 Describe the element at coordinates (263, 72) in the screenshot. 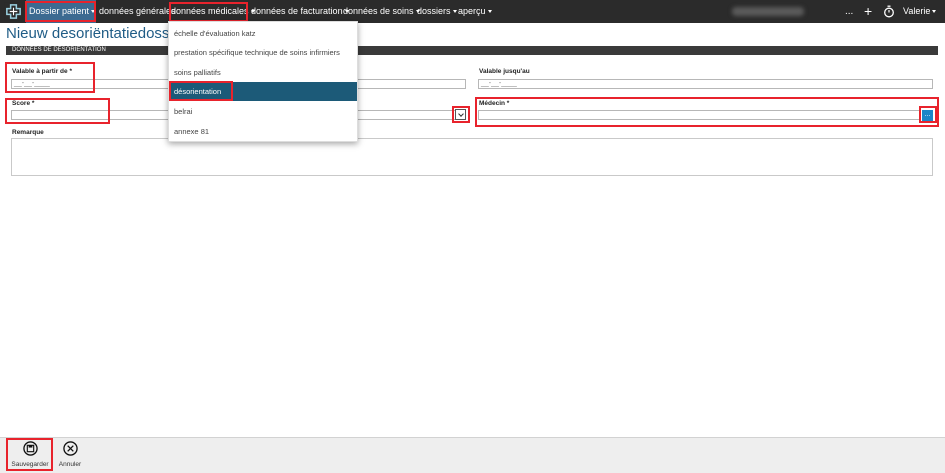

I see `dropdown-item-soins-palliatifs: soins palliatifs` at that location.